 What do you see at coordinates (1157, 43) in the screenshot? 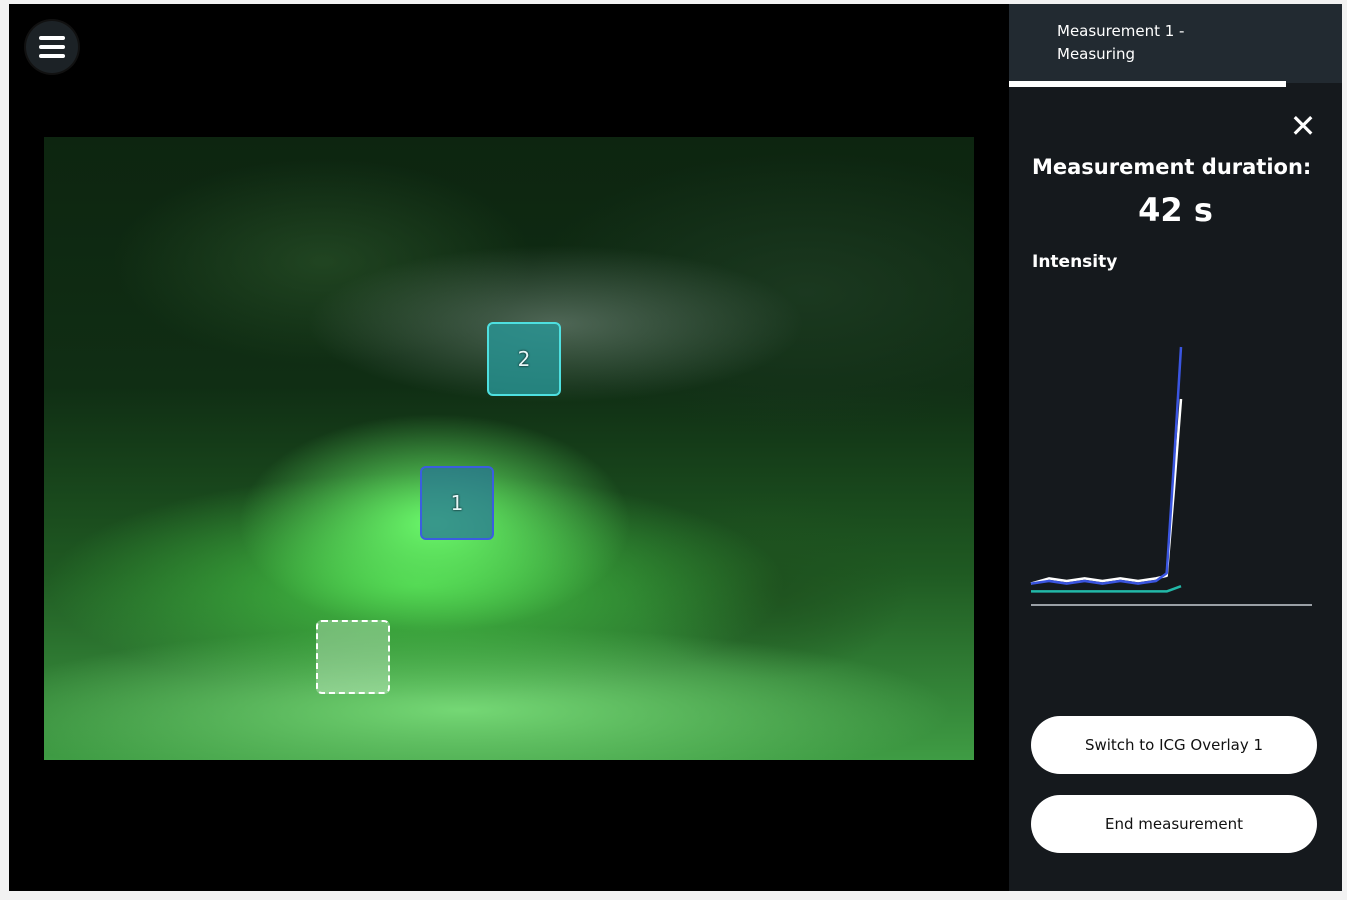
I see `tab-measurement-1: Measurement 1 - Measuring` at bounding box center [1157, 43].